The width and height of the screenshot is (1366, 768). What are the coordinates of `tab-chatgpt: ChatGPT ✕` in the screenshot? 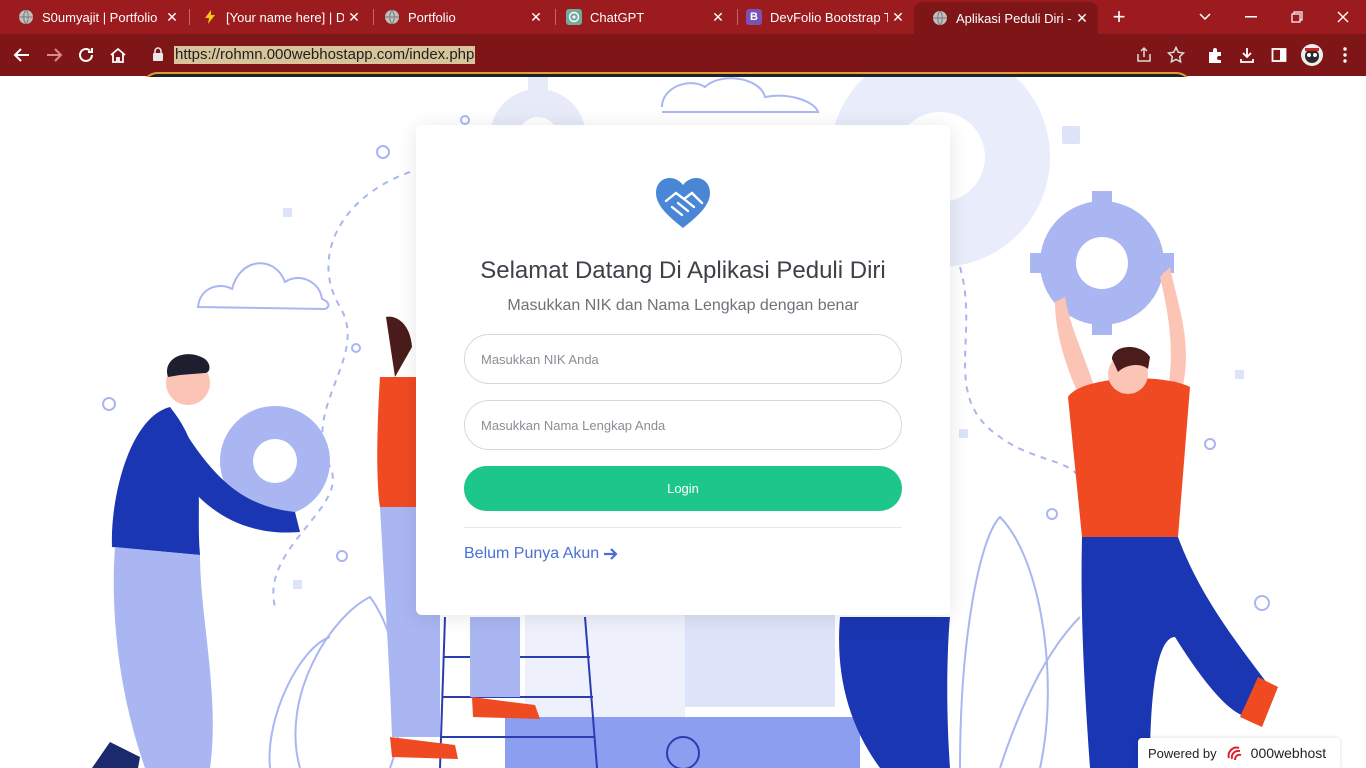 It's located at (641, 17).